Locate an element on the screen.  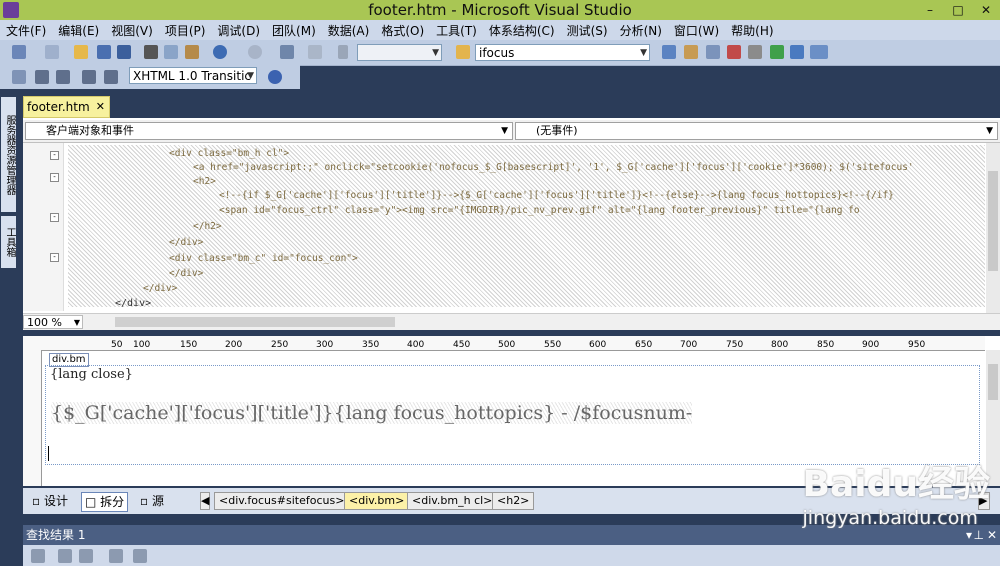
new-project-icon is located at coordinates (19, 52).